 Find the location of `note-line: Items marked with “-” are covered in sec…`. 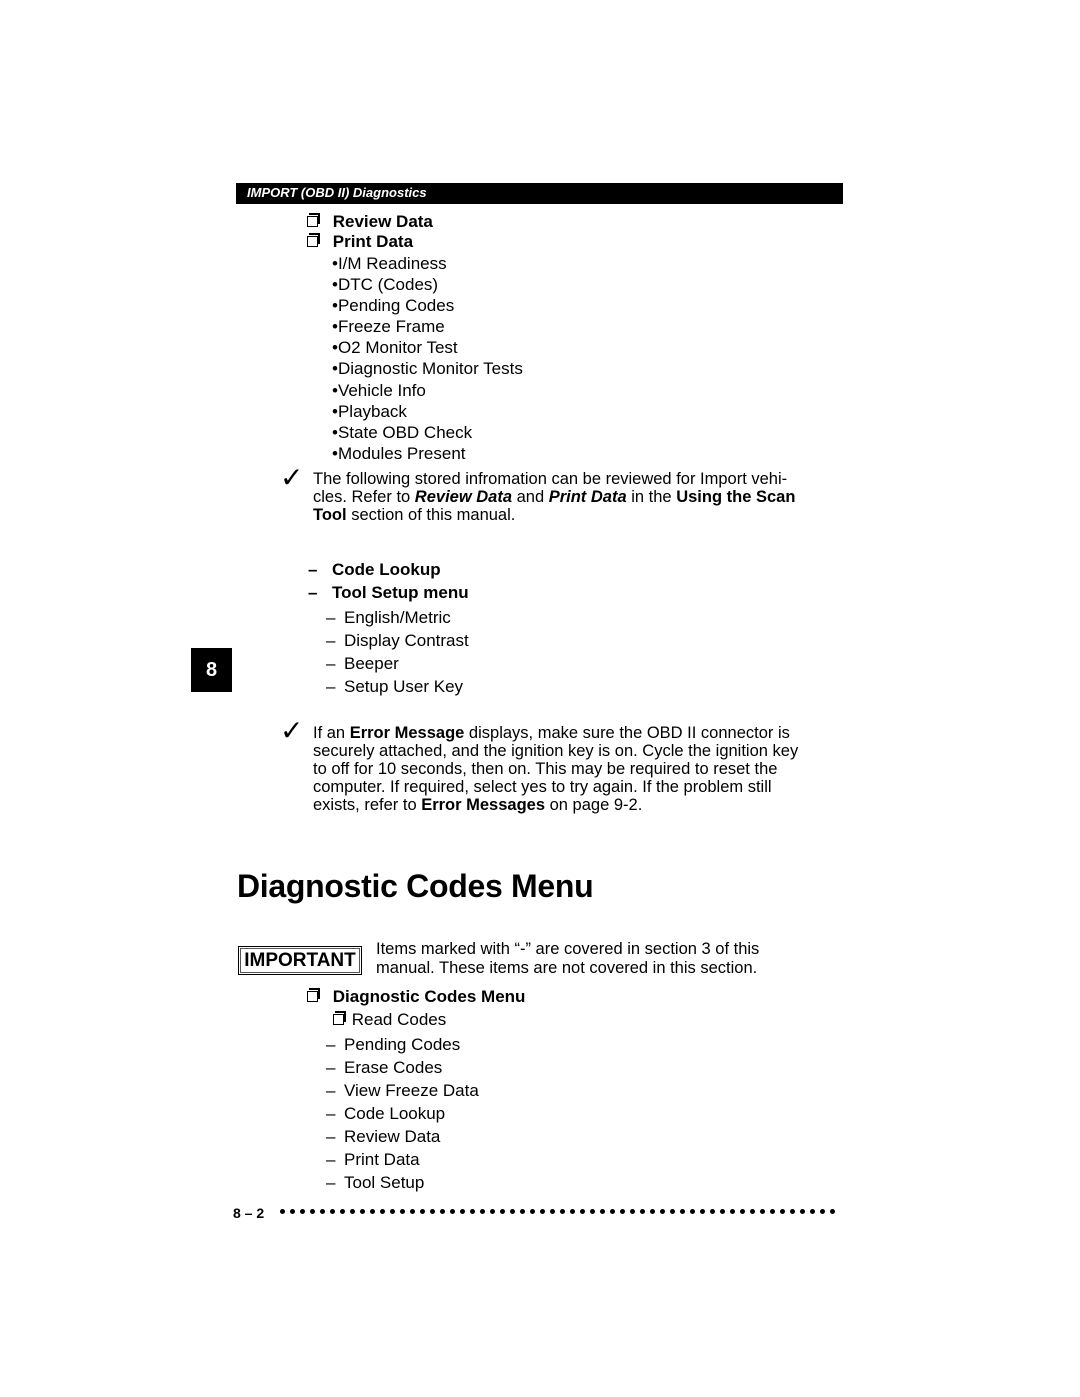

note-line: Items marked with “-” are covered in sec… is located at coordinates (568, 949).